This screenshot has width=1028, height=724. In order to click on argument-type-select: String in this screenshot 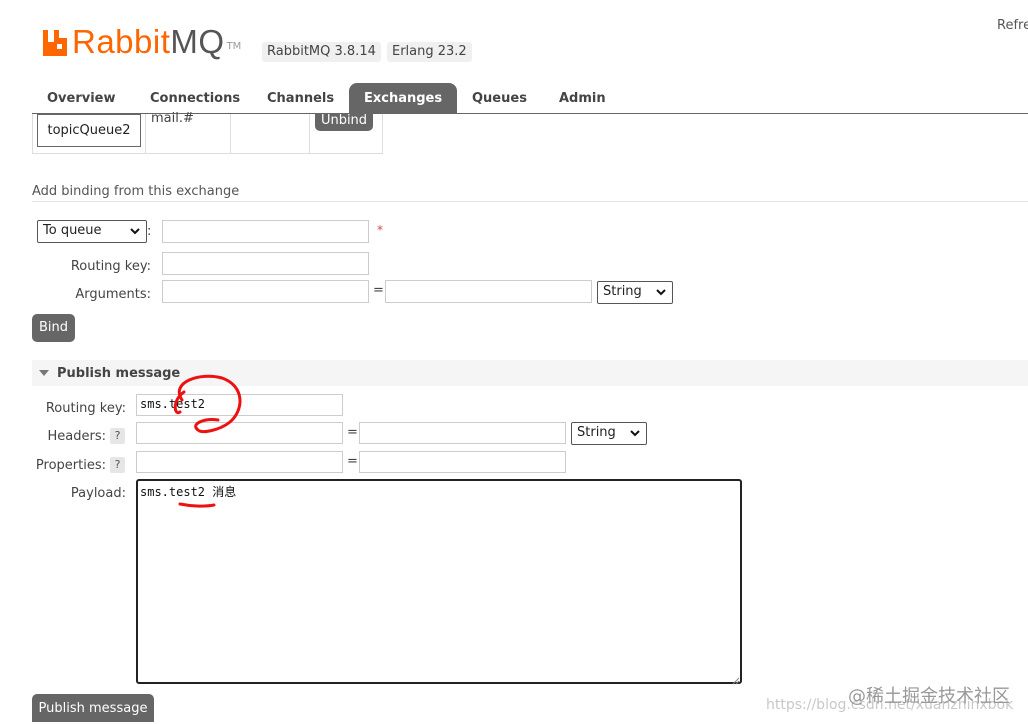, I will do `click(635, 292)`.